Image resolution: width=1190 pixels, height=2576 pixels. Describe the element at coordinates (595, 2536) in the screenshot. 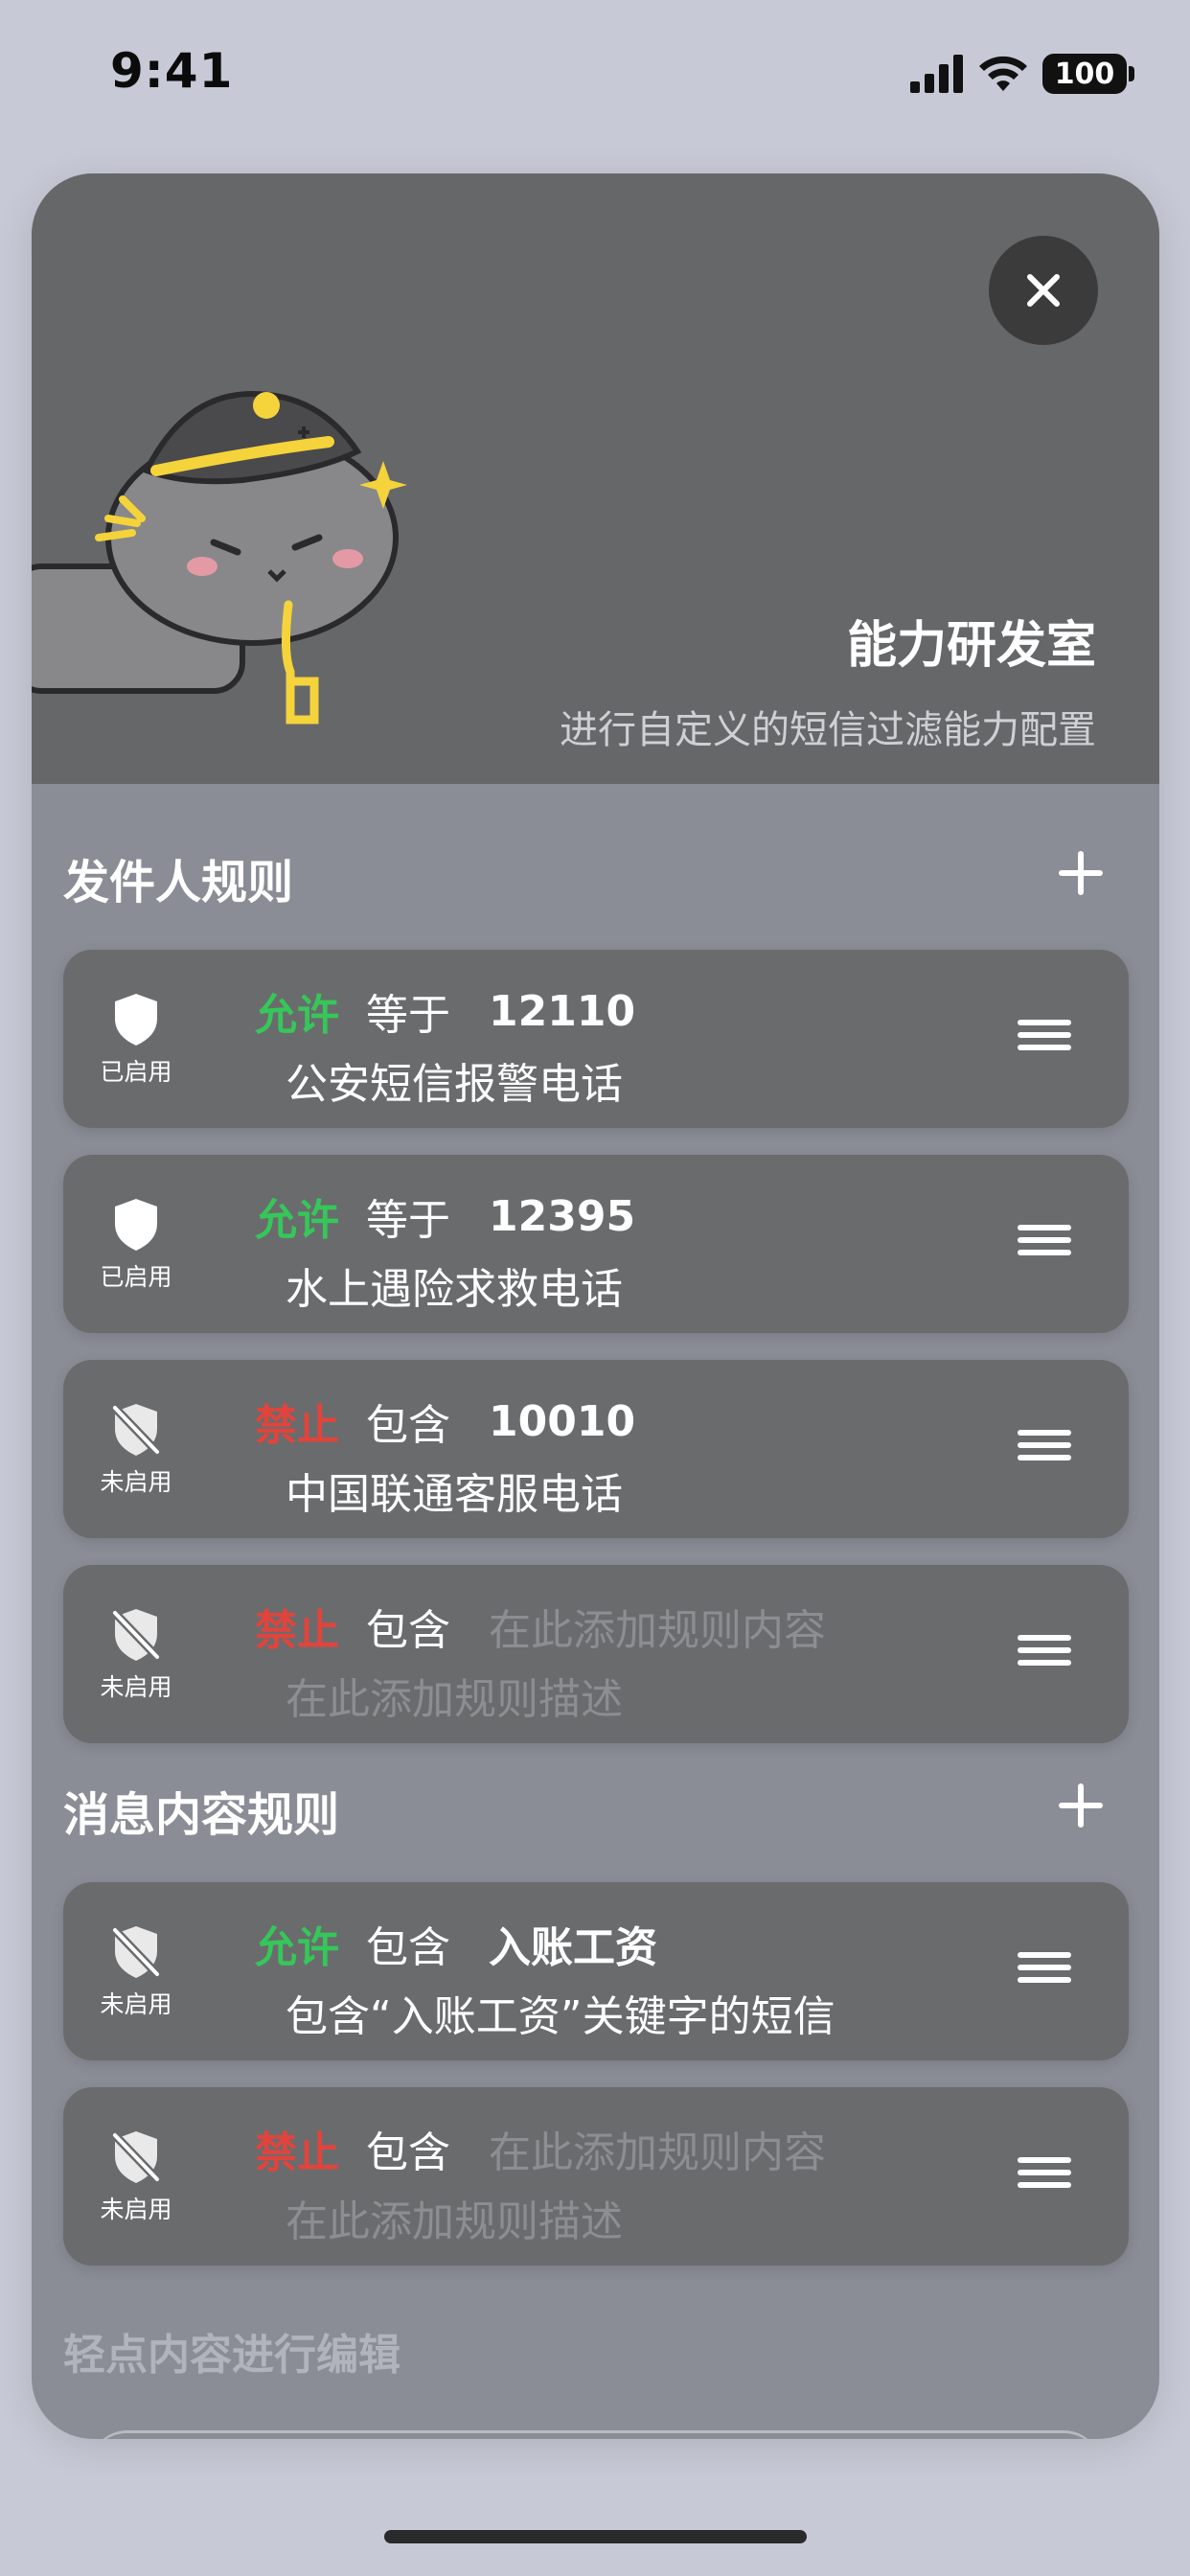

I see `home-indicator` at that location.